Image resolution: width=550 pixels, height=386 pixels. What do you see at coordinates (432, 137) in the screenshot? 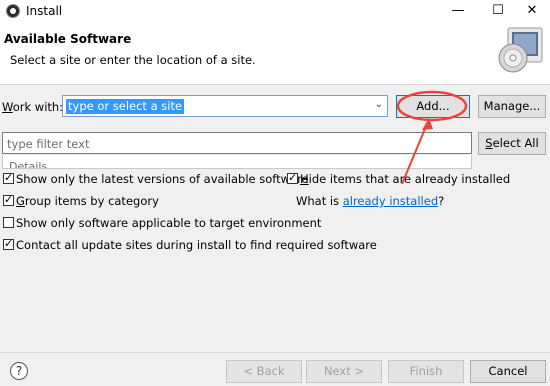
I see `annotation-overlay` at bounding box center [432, 137].